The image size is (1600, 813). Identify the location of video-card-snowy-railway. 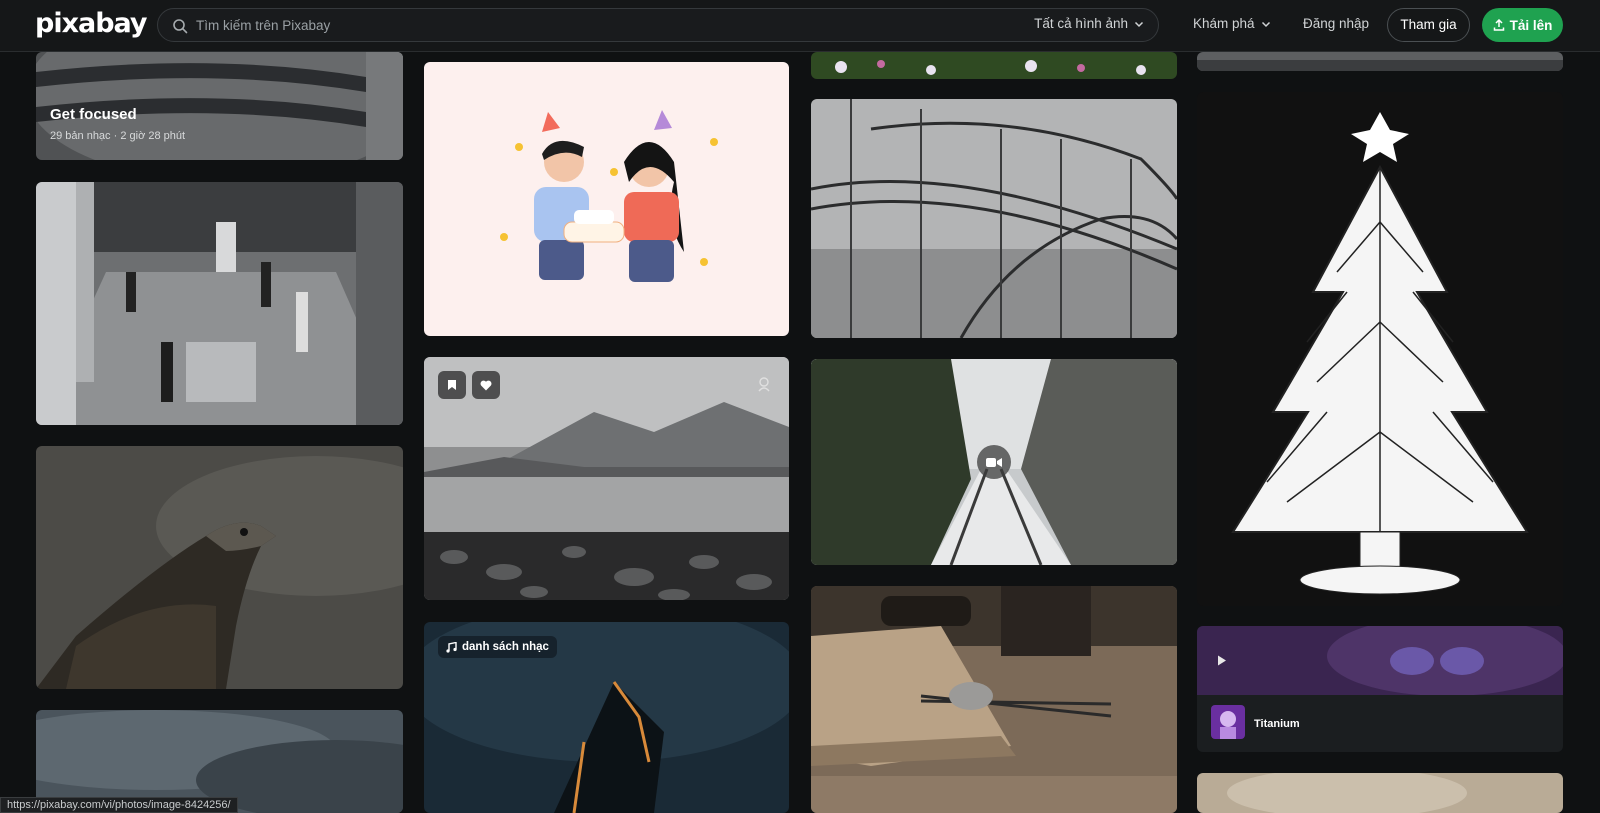
(994, 462).